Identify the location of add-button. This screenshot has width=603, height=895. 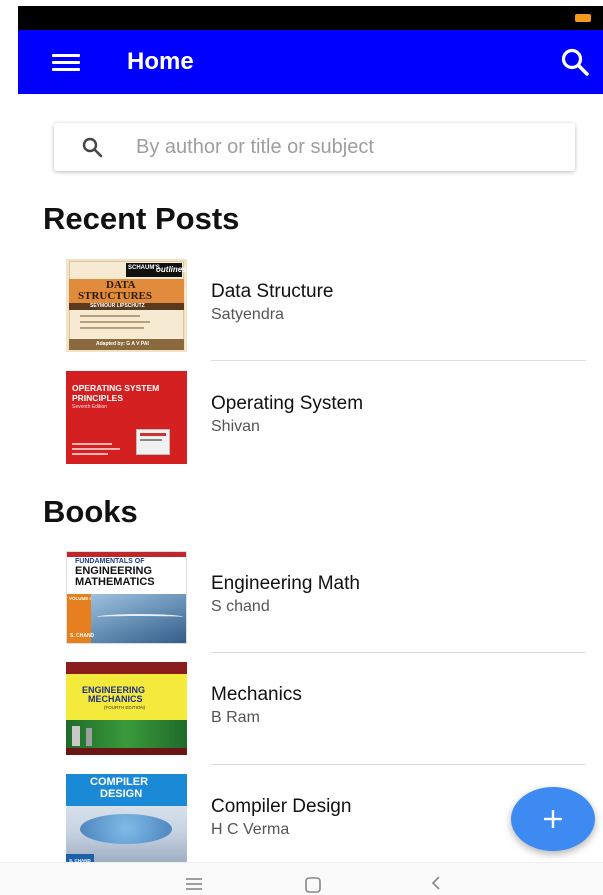
(553, 819).